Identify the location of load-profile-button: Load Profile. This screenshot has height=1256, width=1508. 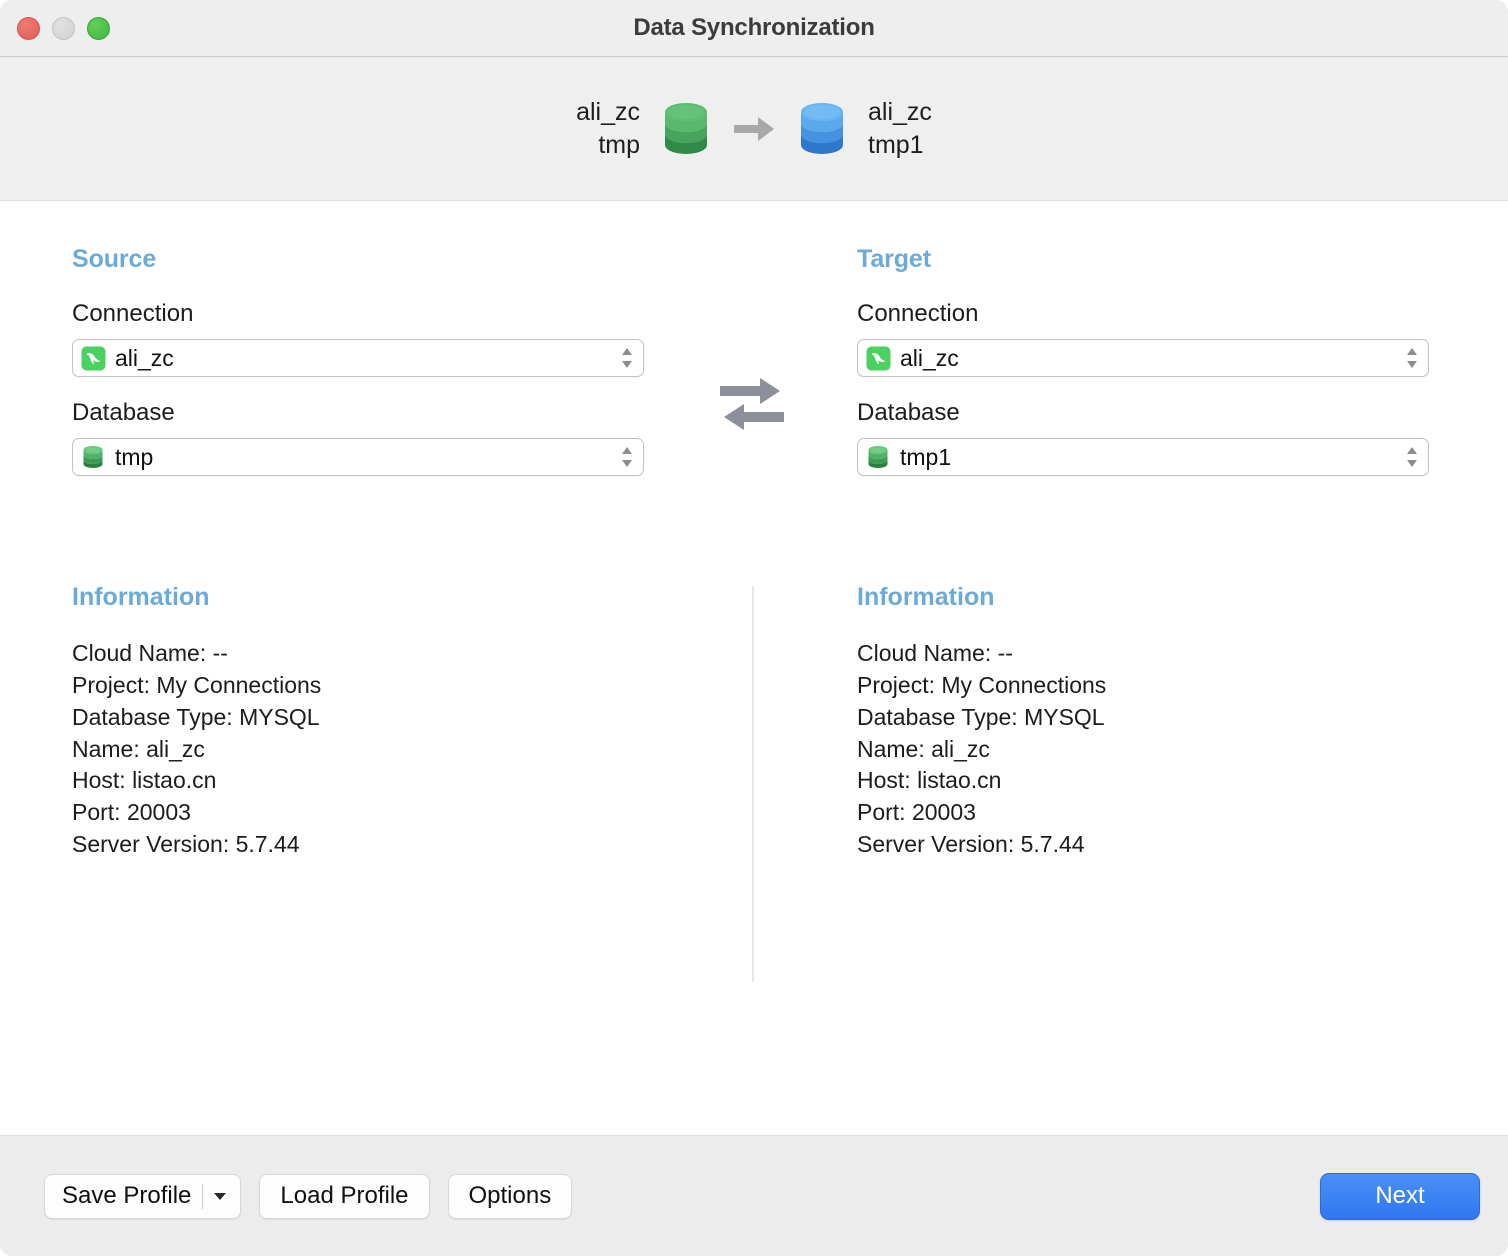
(344, 1196).